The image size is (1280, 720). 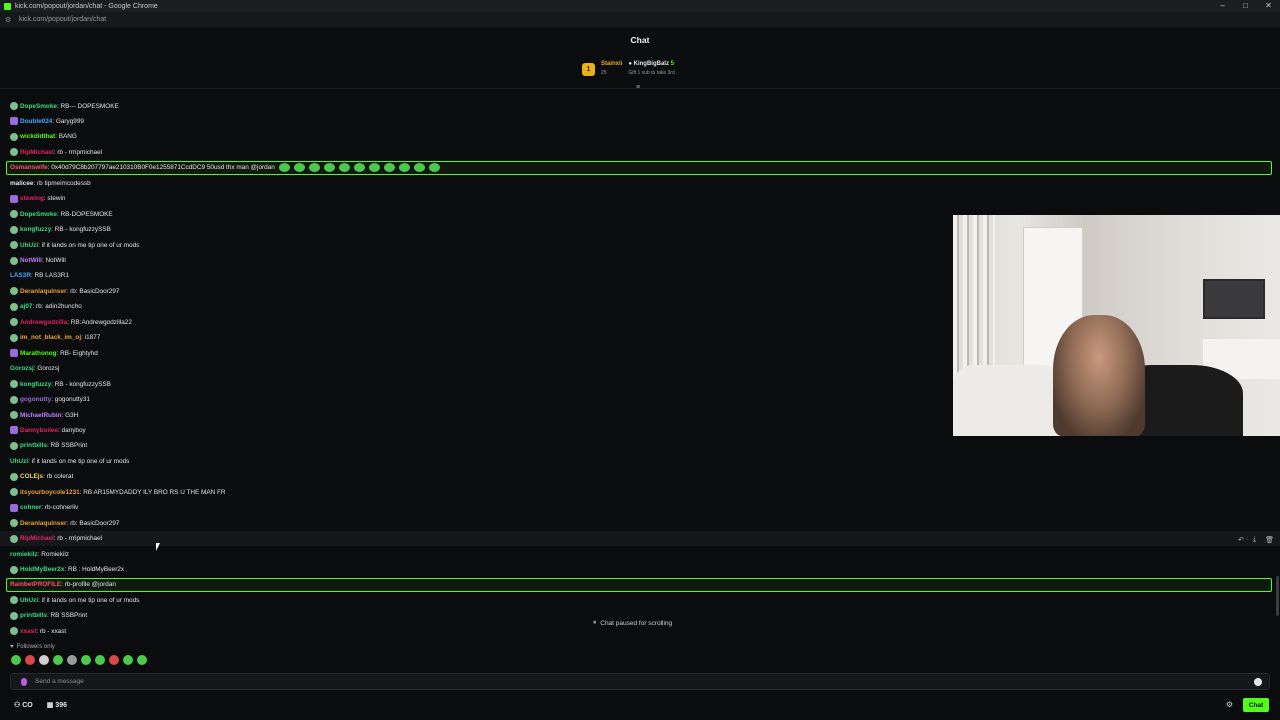 What do you see at coordinates (71, 322) in the screenshot?
I see `chat-message: Andrewgodzilla: RB:Andrewgodzilla22` at bounding box center [71, 322].